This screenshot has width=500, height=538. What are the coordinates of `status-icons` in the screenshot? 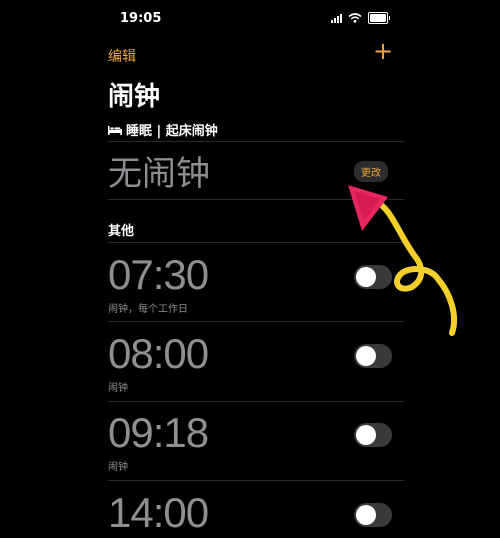 It's located at (360, 18).